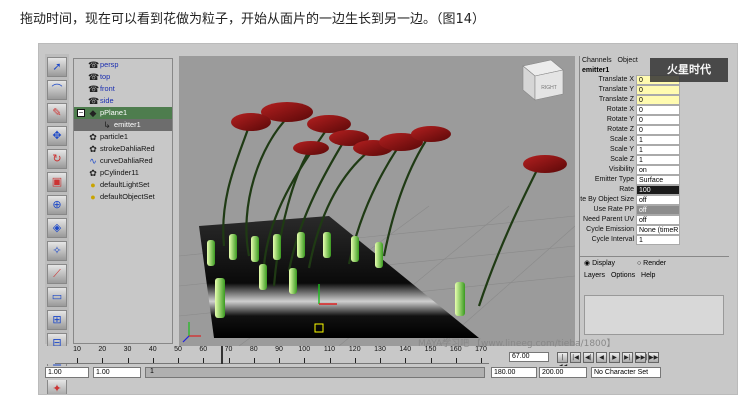 Image resolution: width=750 pixels, height=404 pixels. What do you see at coordinates (279, 349) in the screenshot?
I see `ruler-tick-label: 90` at bounding box center [279, 349].